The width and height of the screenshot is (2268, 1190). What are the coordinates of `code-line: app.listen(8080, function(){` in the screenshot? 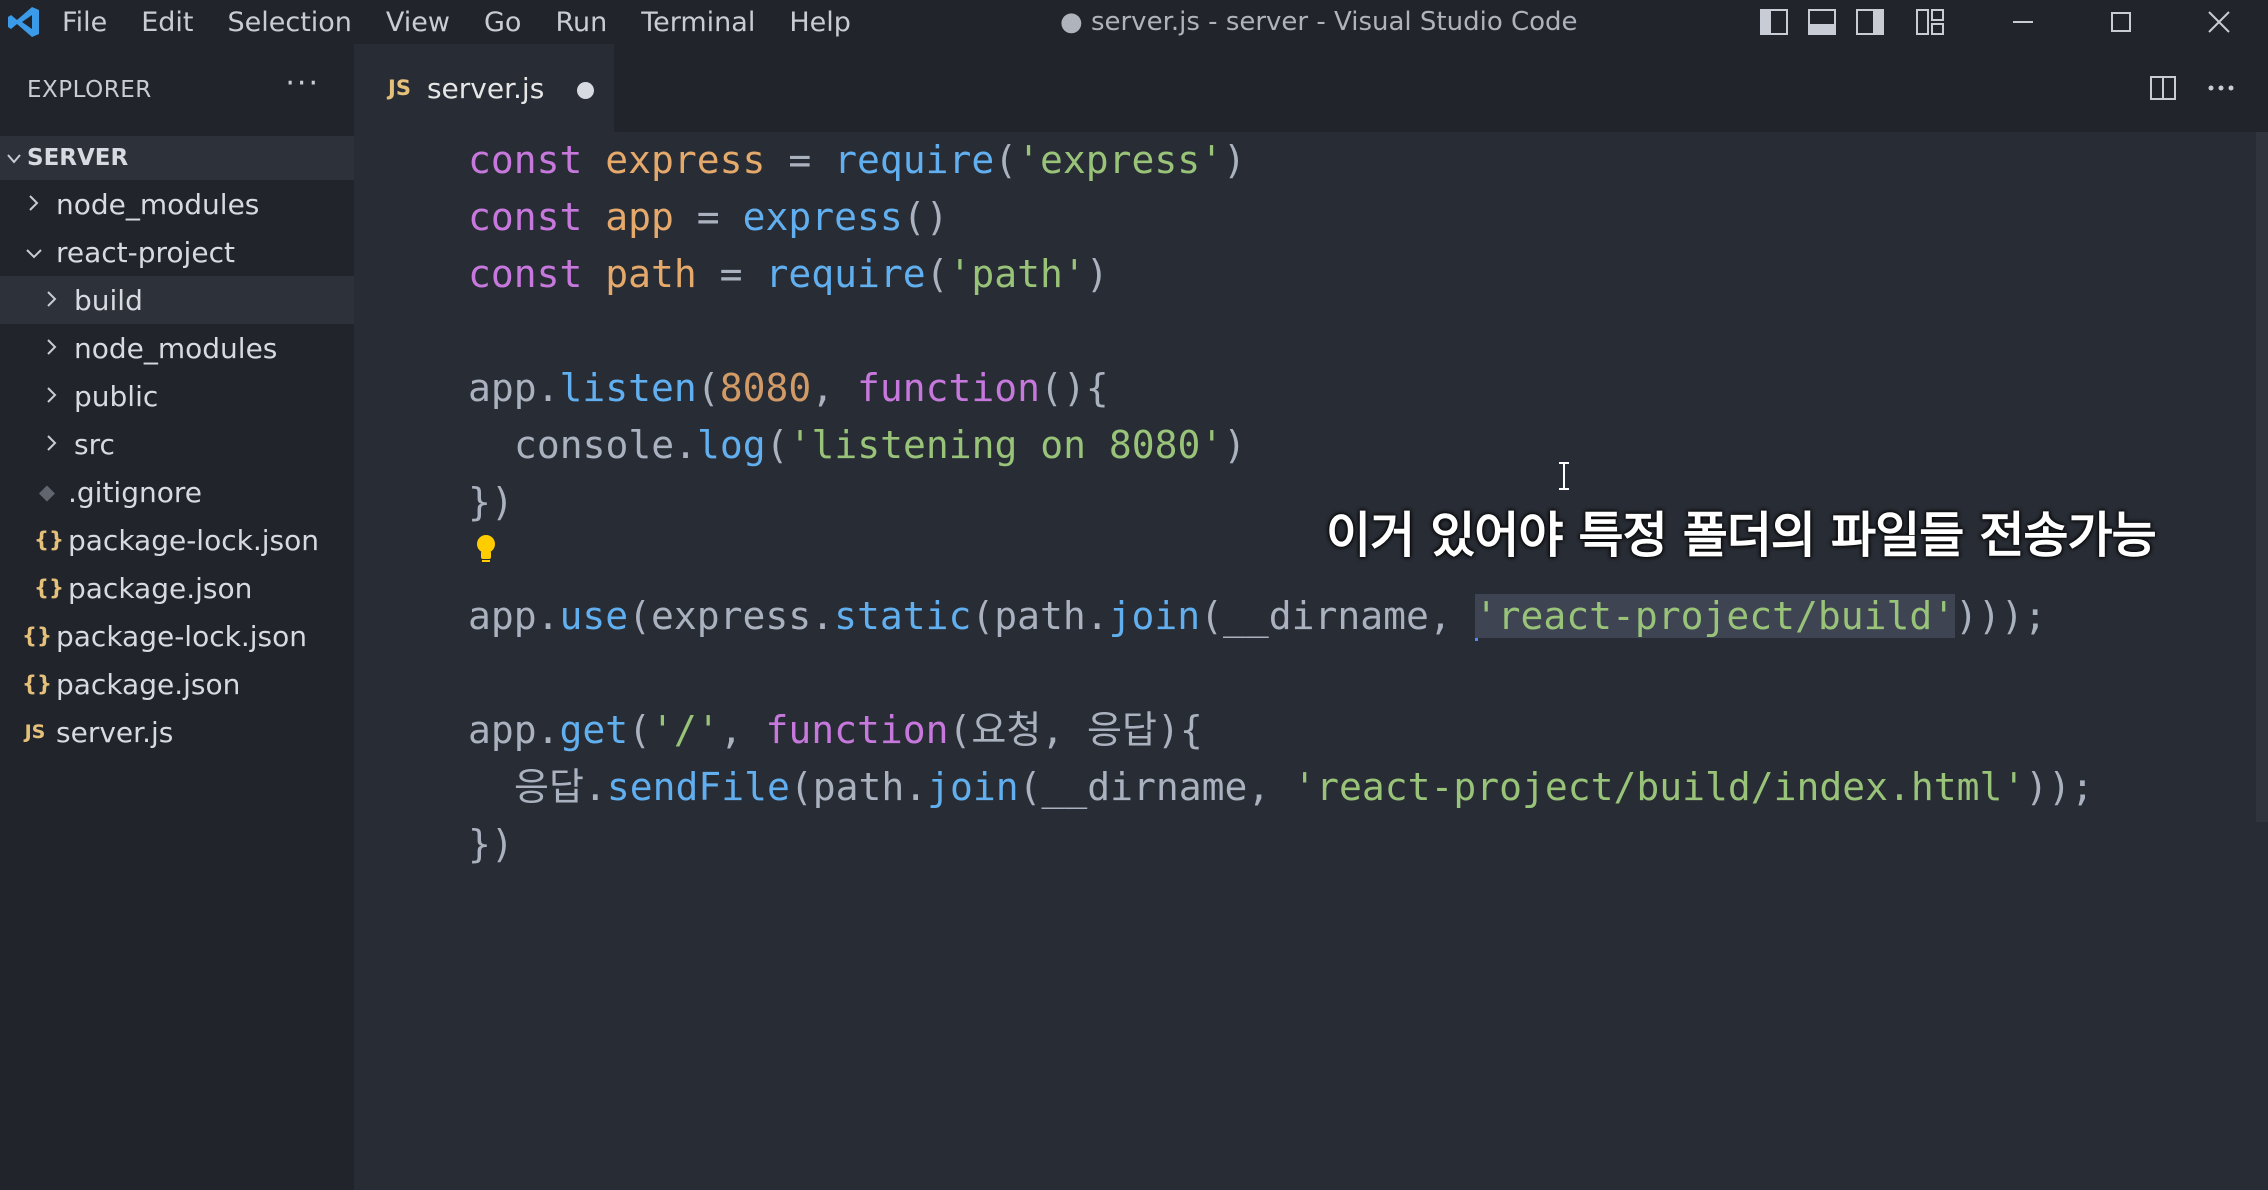 It's located at (788, 388).